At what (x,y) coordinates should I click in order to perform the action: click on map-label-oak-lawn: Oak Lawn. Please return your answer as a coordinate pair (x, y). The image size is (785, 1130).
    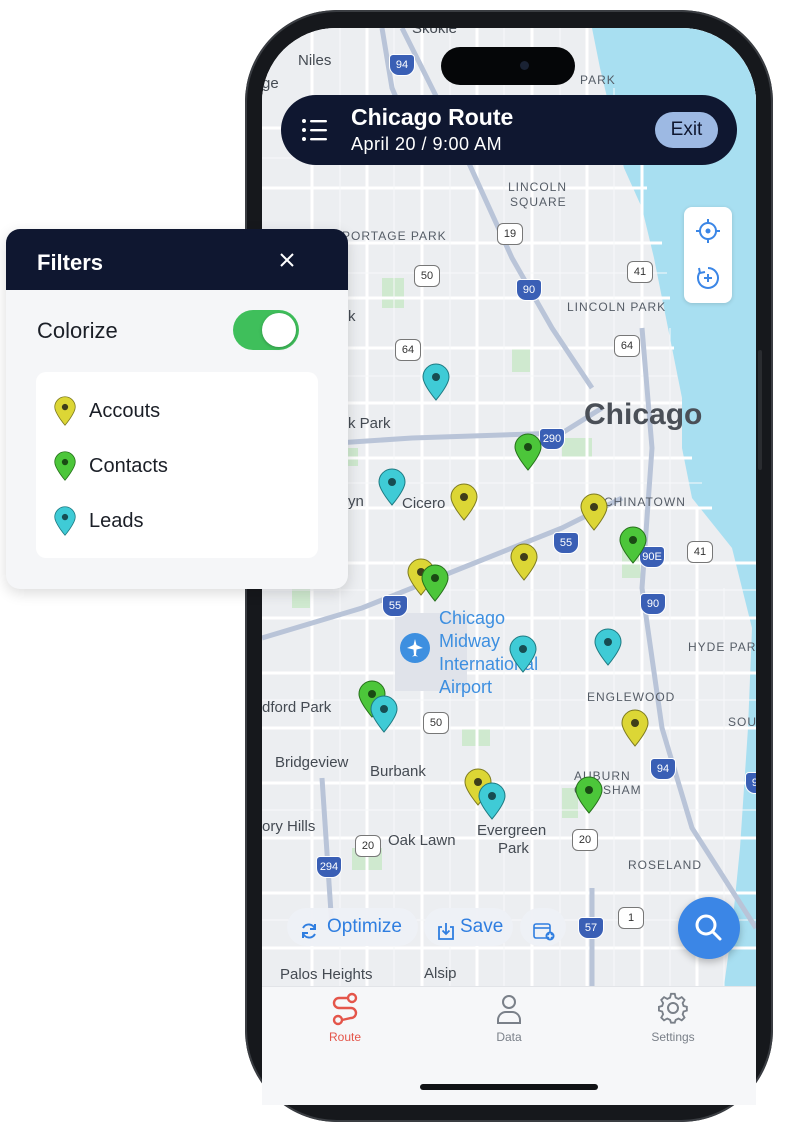
    Looking at the image, I should click on (422, 840).